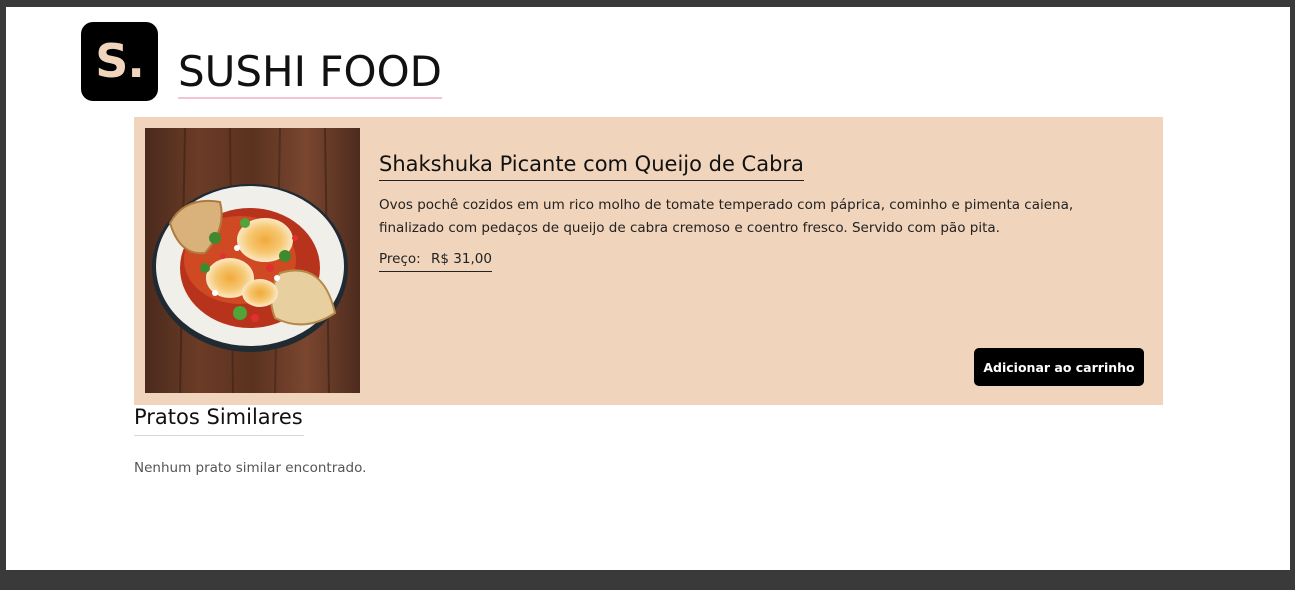 The image size is (1295, 590). I want to click on similar-dishes-heading: Pratos Similares, so click(219, 420).